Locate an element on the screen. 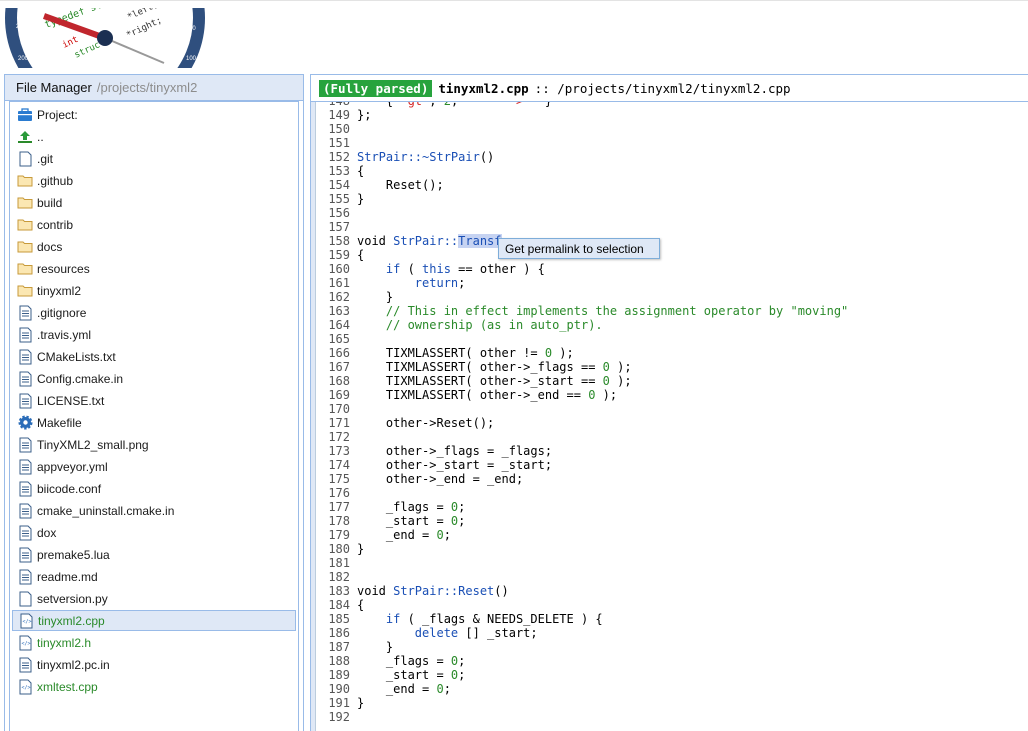 The image size is (1028, 731). code-text: { "gt", 2, '>' } is located at coordinates (454, 105).